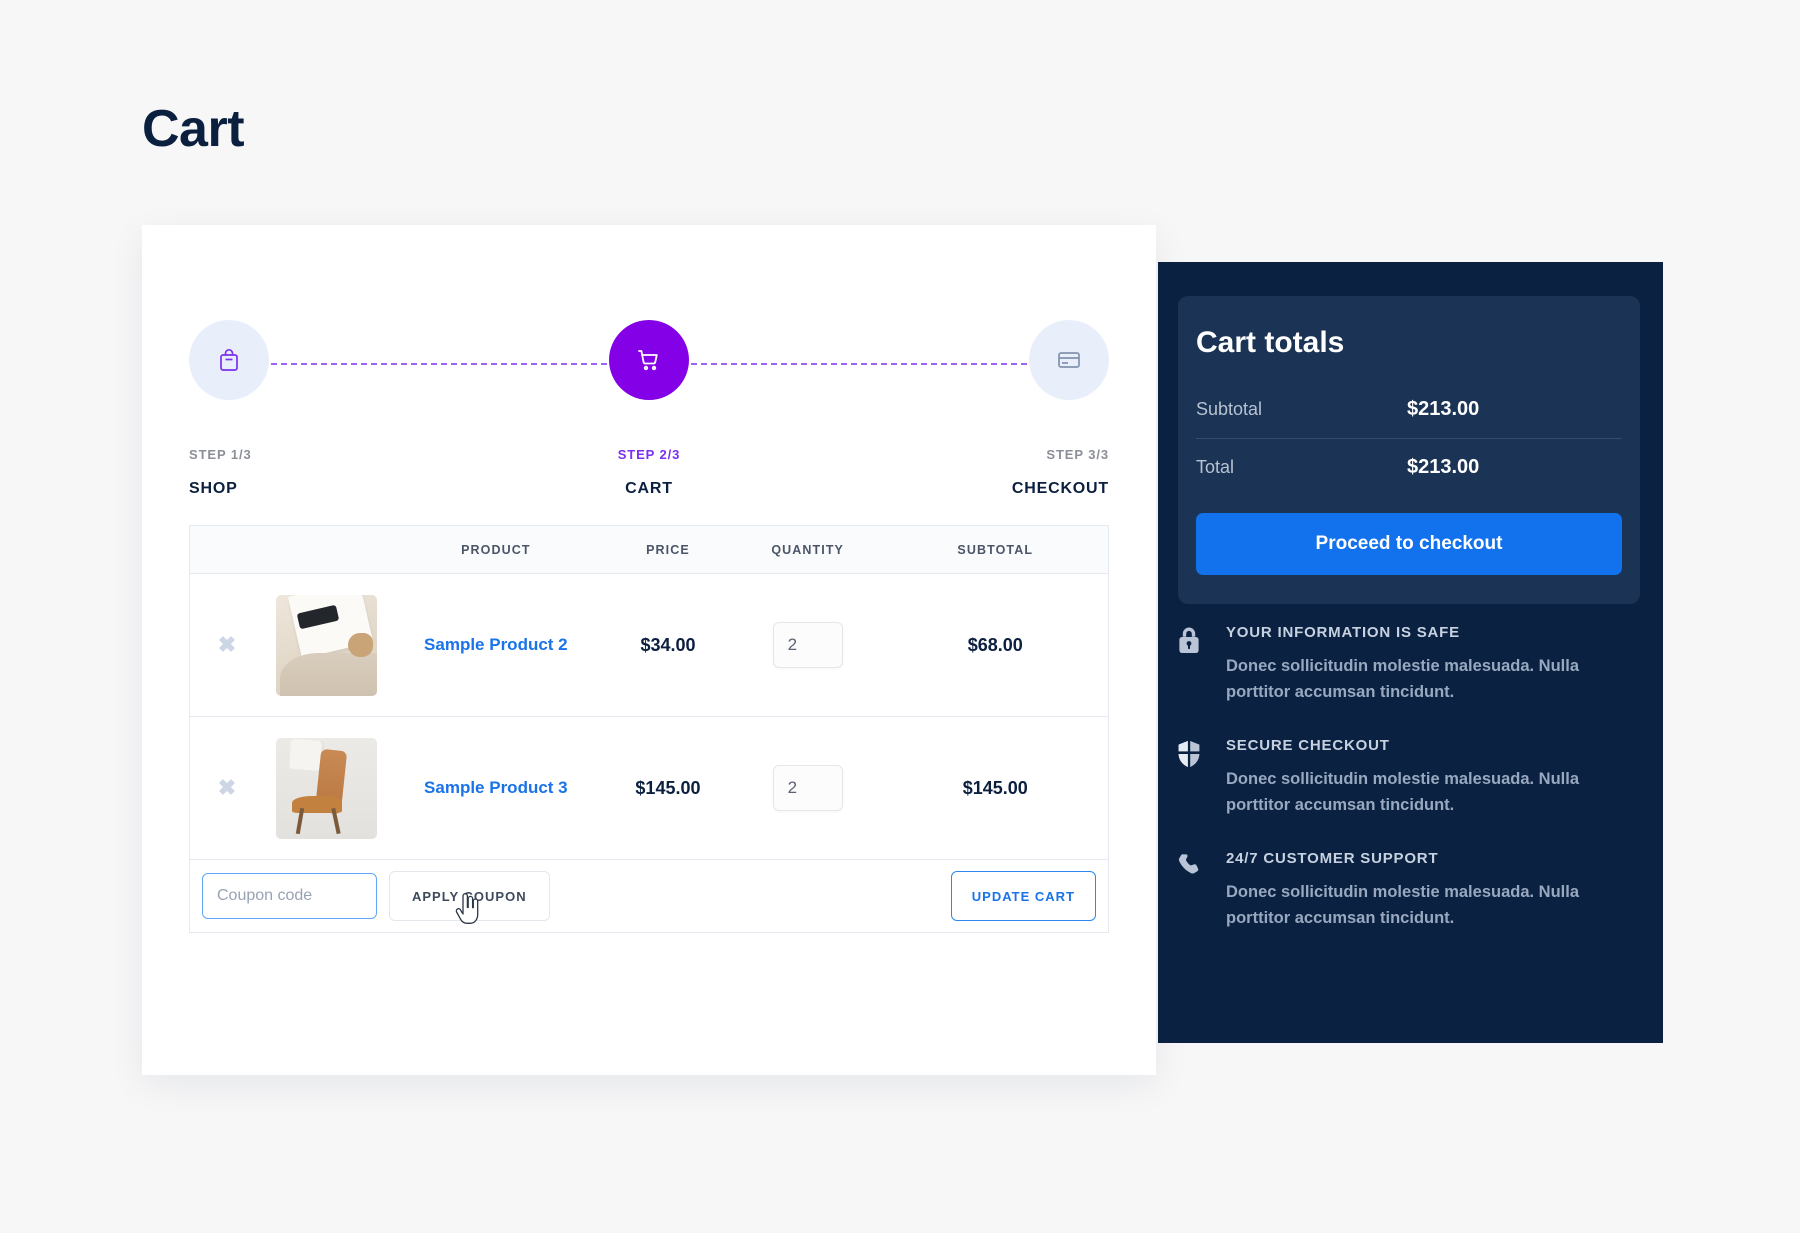 The width and height of the screenshot is (1800, 1233). I want to click on subtotal-label: Subtotal, so click(1229, 409).